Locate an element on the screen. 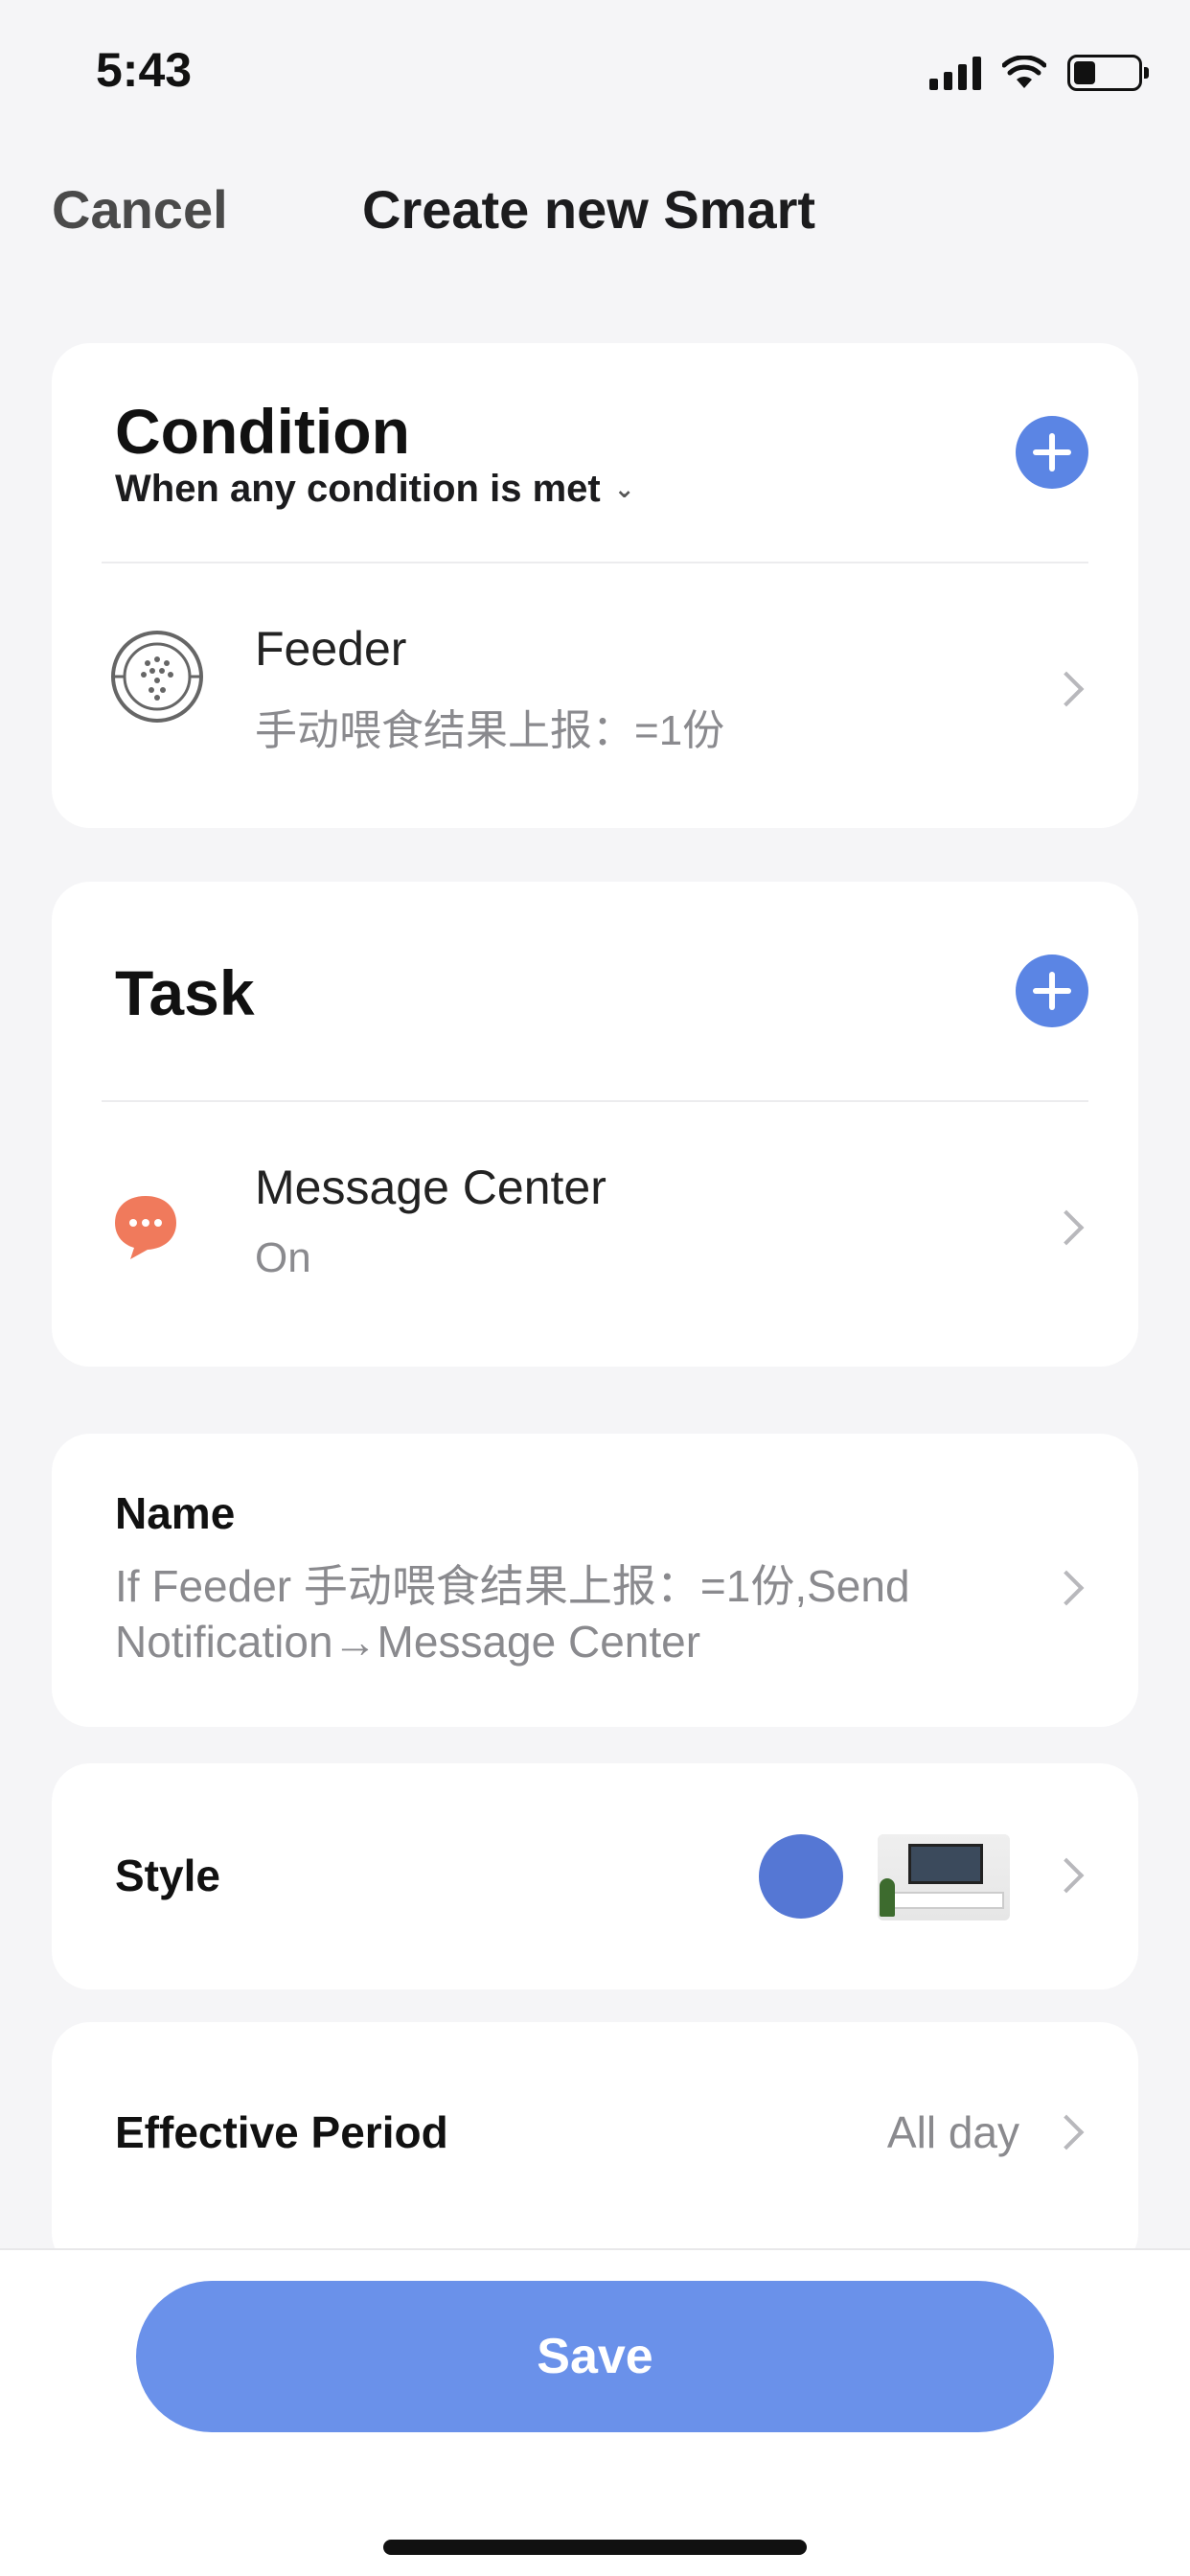 The height and width of the screenshot is (2576, 1190). condition-item-title: Feeder is located at coordinates (331, 649).